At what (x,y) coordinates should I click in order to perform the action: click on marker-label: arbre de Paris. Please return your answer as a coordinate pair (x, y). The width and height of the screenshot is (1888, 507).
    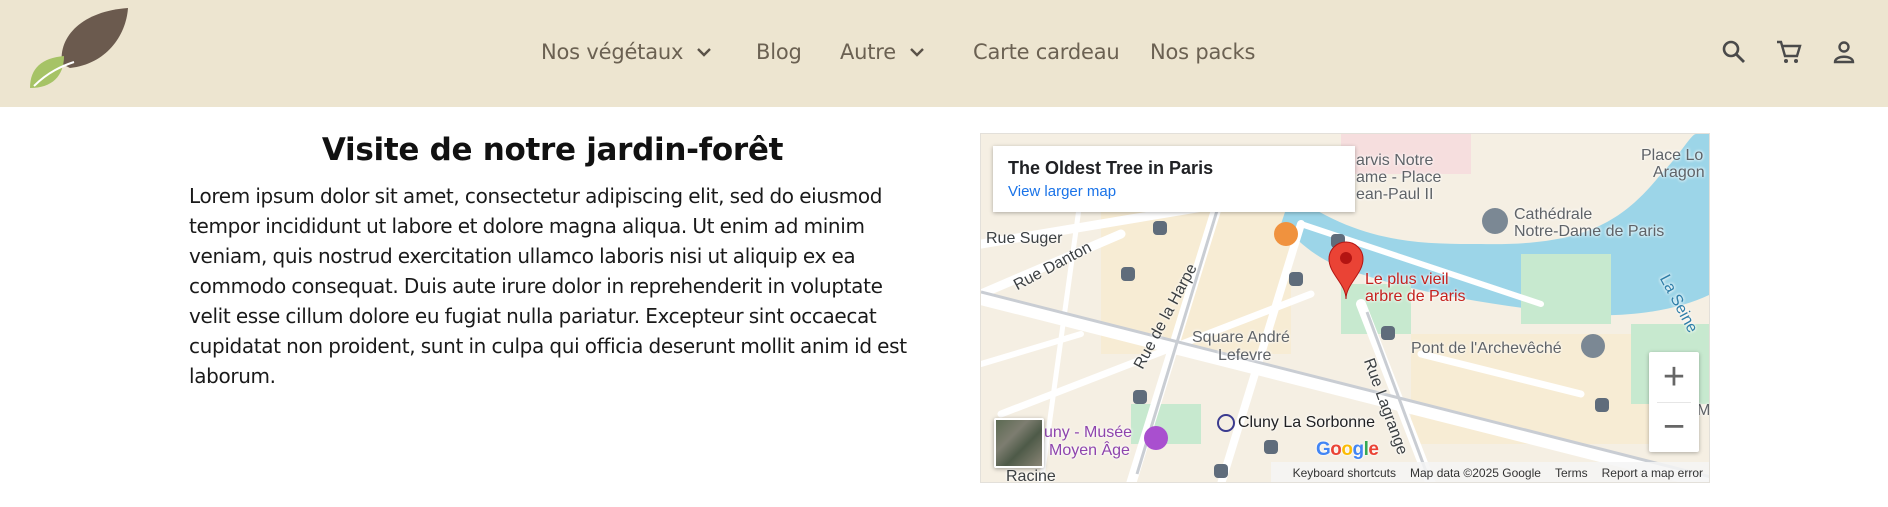
    Looking at the image, I should click on (1415, 296).